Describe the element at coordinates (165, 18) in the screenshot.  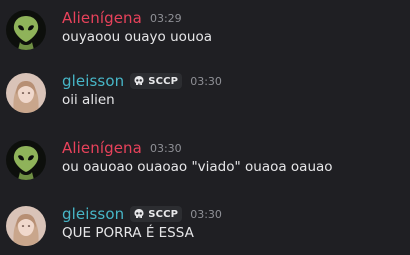
I see `timestamp: 03:29` at that location.